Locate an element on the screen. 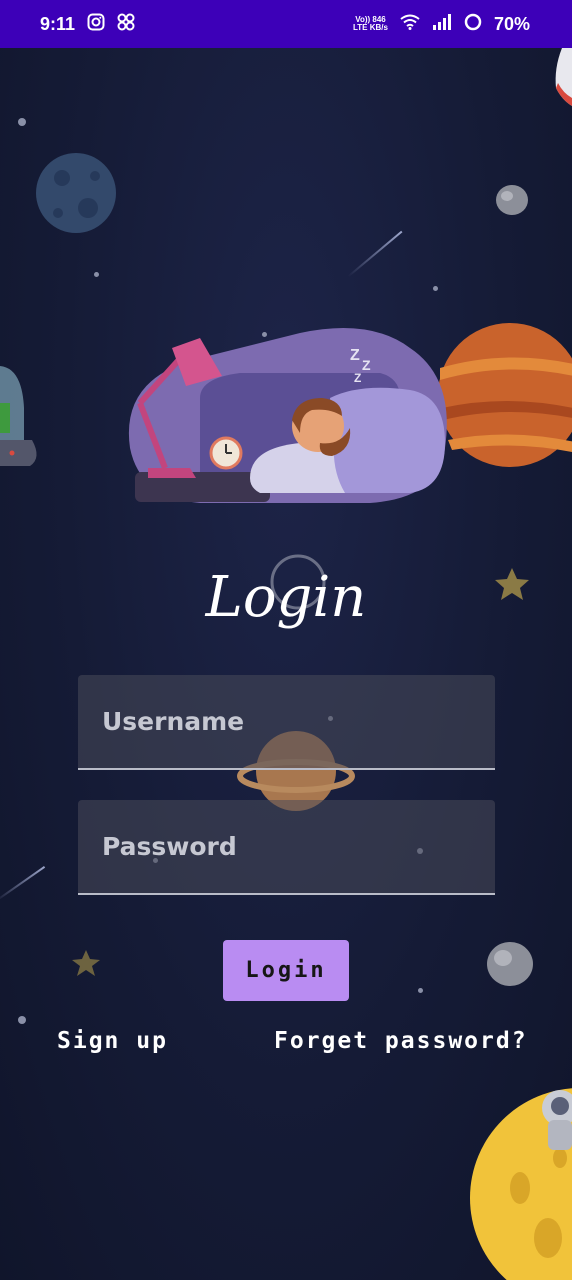 This screenshot has height=1280, width=572. password-input is located at coordinates (286, 847).